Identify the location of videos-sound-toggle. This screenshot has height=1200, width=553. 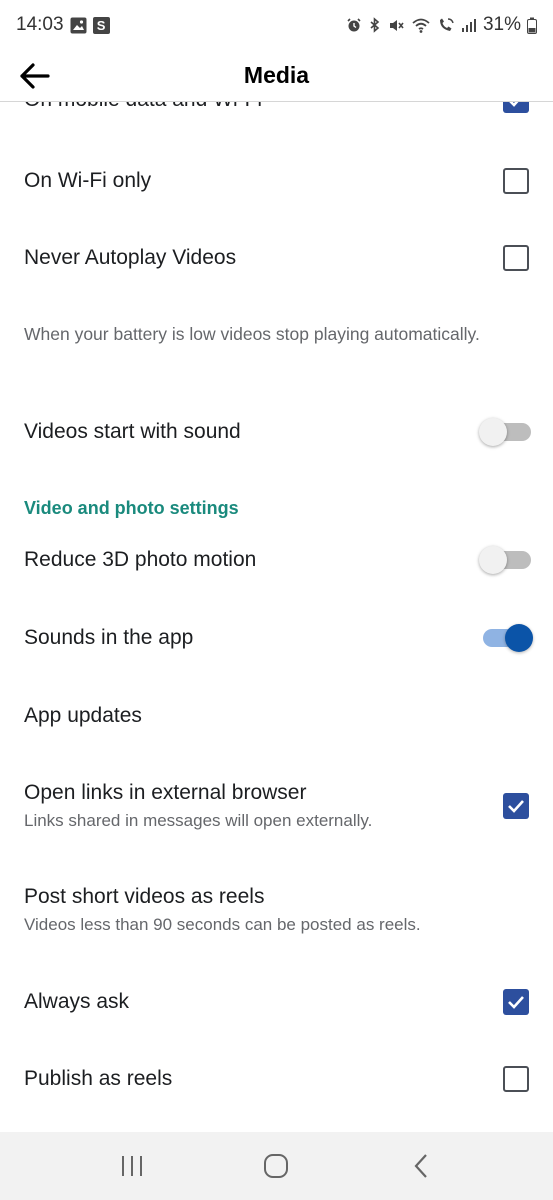
(505, 432).